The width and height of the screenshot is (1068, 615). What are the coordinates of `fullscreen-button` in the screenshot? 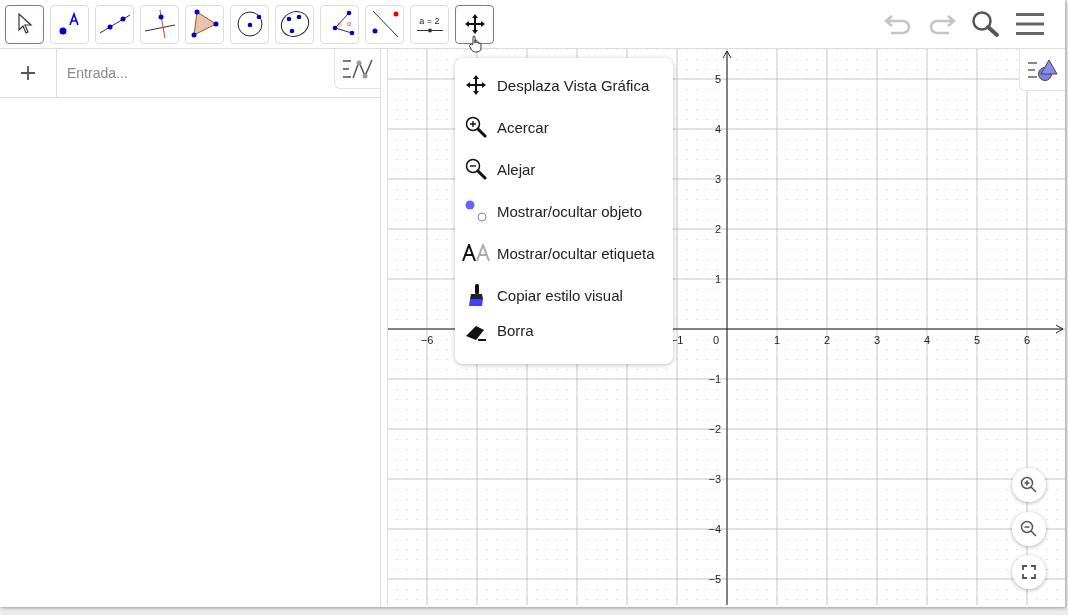 It's located at (1029, 572).